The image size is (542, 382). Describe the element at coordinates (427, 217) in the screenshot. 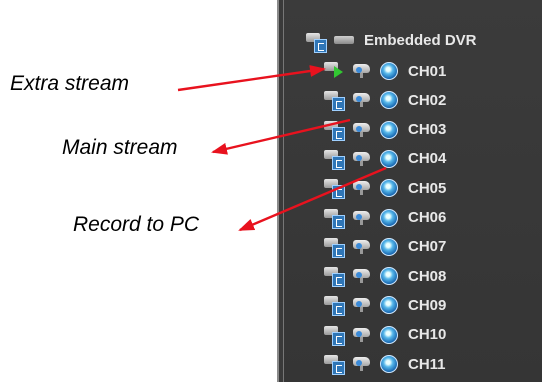

I see `channel-label: CH06` at that location.